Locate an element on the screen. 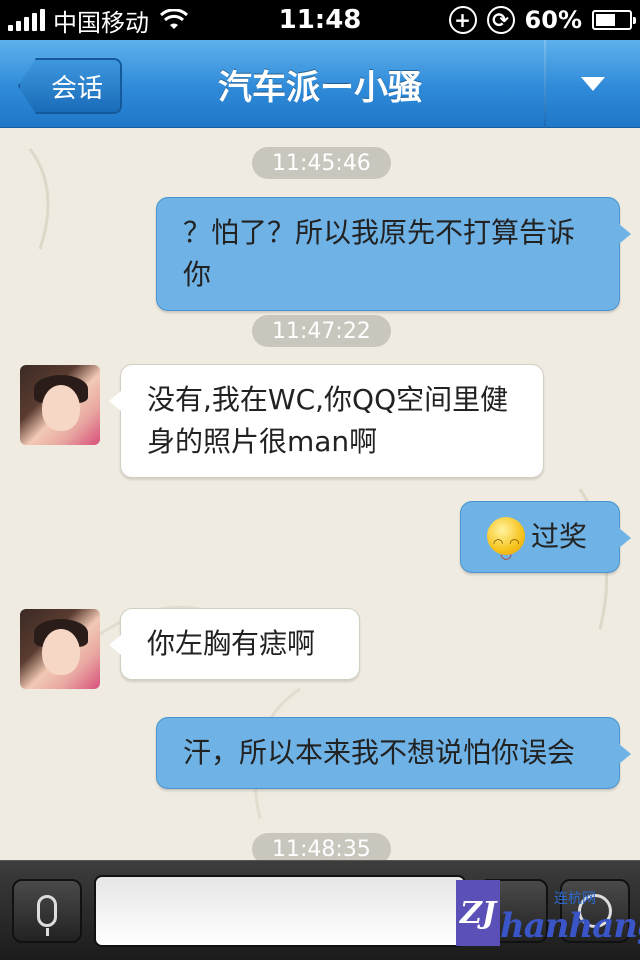  battery-percent: 60% is located at coordinates (553, 20).